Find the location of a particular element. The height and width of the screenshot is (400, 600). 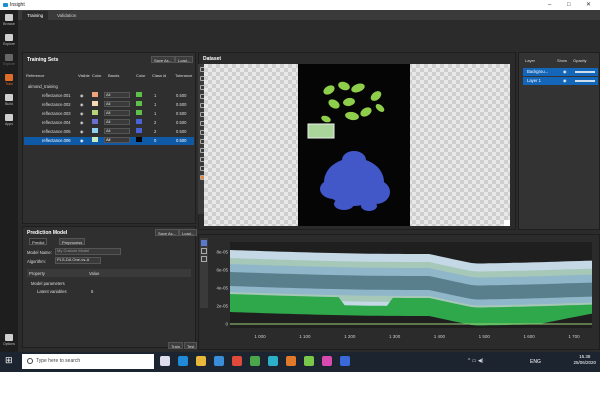

maximize-icon: □ is located at coordinates (569, 5).